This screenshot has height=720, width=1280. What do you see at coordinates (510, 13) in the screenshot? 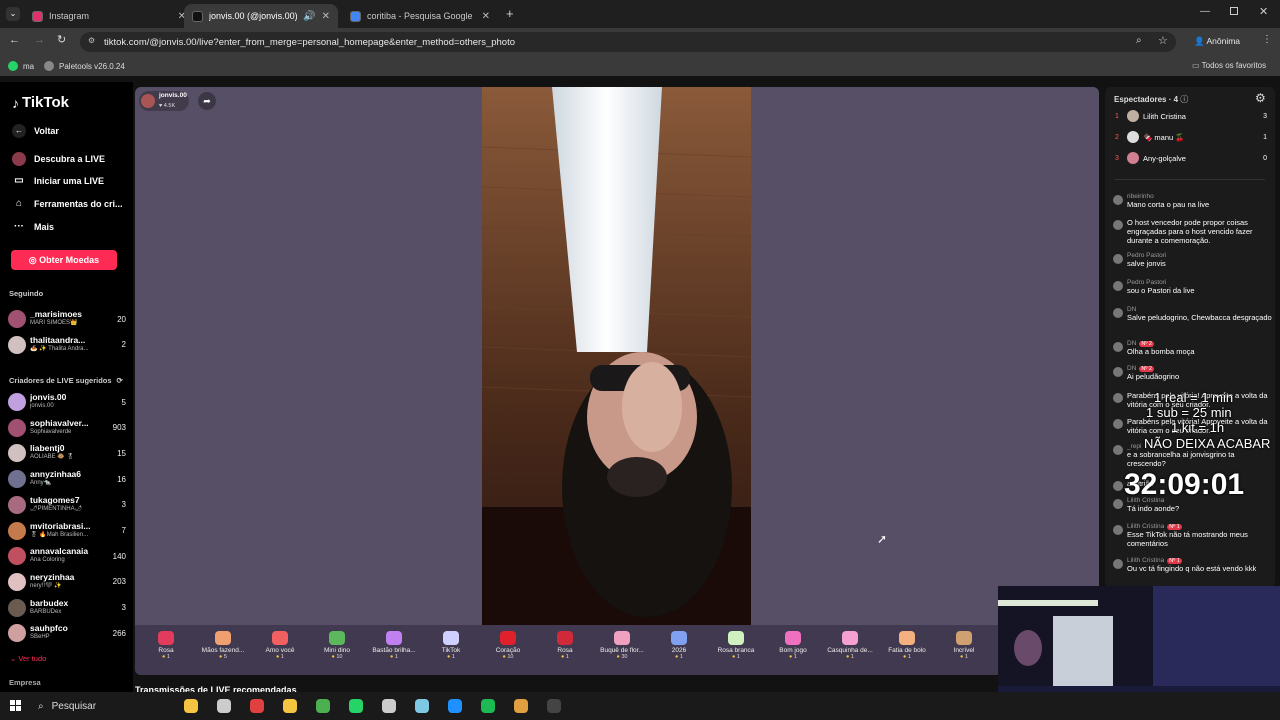
I see `new-tab-button: +` at bounding box center [510, 13].